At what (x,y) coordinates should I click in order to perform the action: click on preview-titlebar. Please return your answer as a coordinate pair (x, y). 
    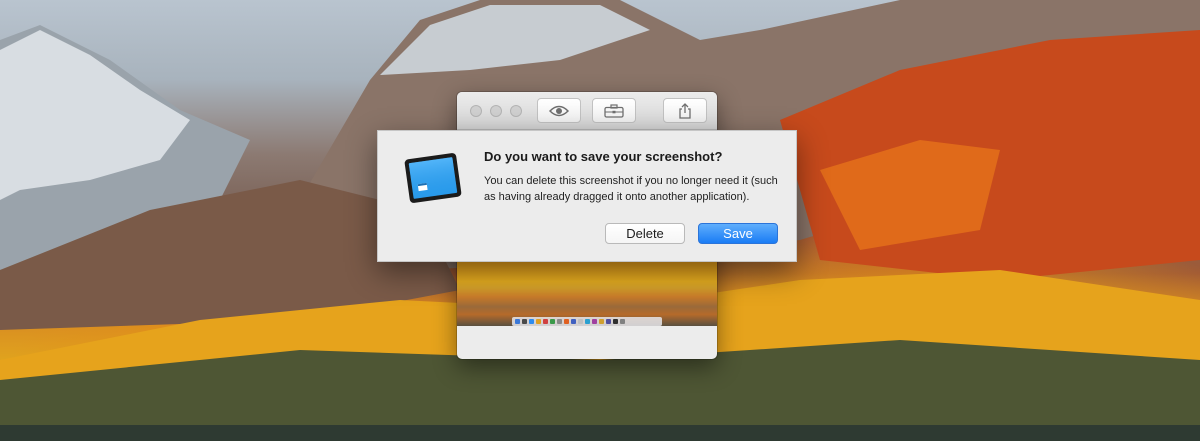
    Looking at the image, I should click on (587, 111).